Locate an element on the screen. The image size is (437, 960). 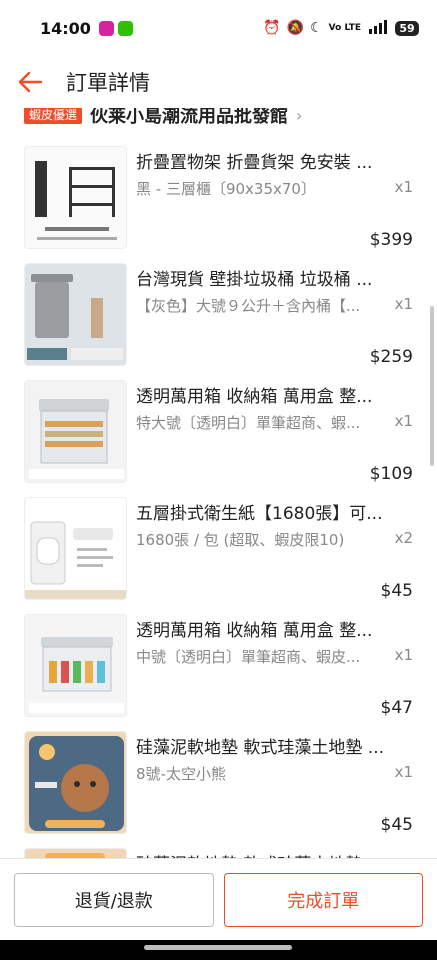
item-price: $259 is located at coordinates (391, 357).